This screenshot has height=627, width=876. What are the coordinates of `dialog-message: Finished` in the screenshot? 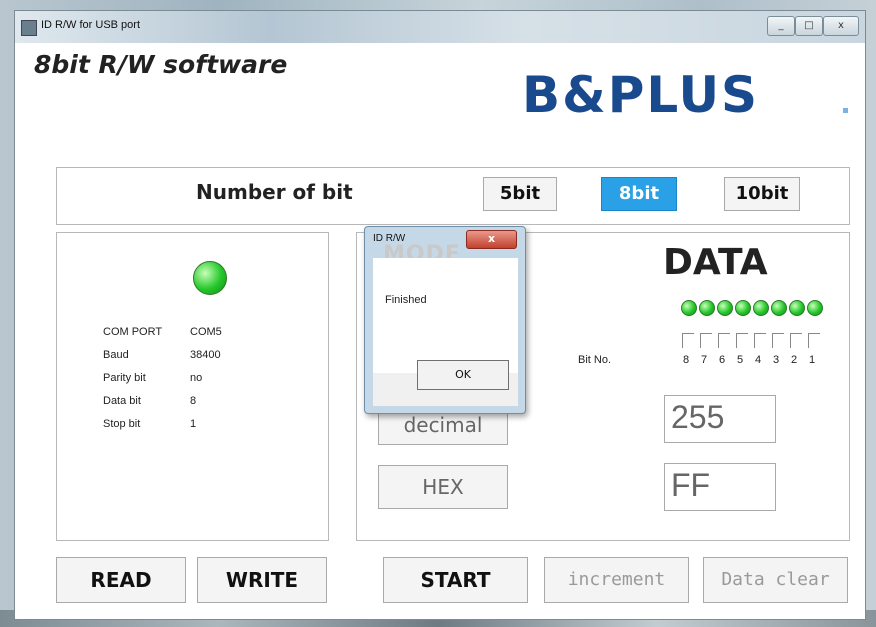 It's located at (406, 300).